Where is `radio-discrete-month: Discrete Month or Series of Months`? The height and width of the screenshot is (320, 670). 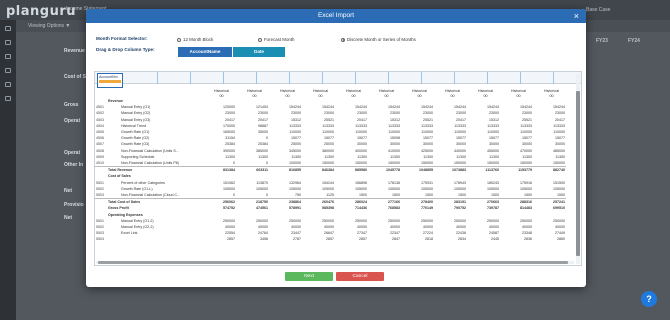
radio-discrete-month: Discrete Month or Series of Months is located at coordinates (378, 39).